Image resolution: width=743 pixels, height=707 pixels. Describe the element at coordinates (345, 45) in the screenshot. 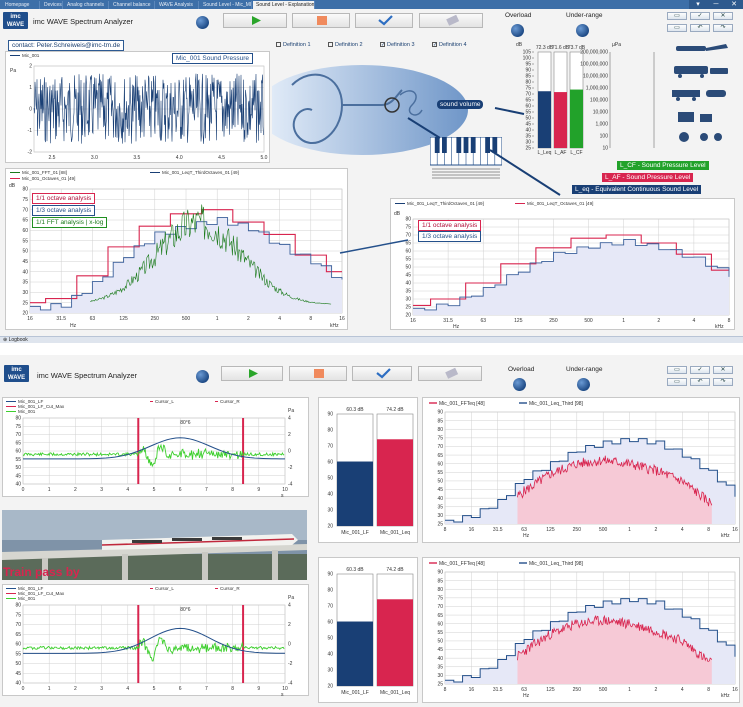

I see `definition-checkbox-2: Definition 2` at that location.